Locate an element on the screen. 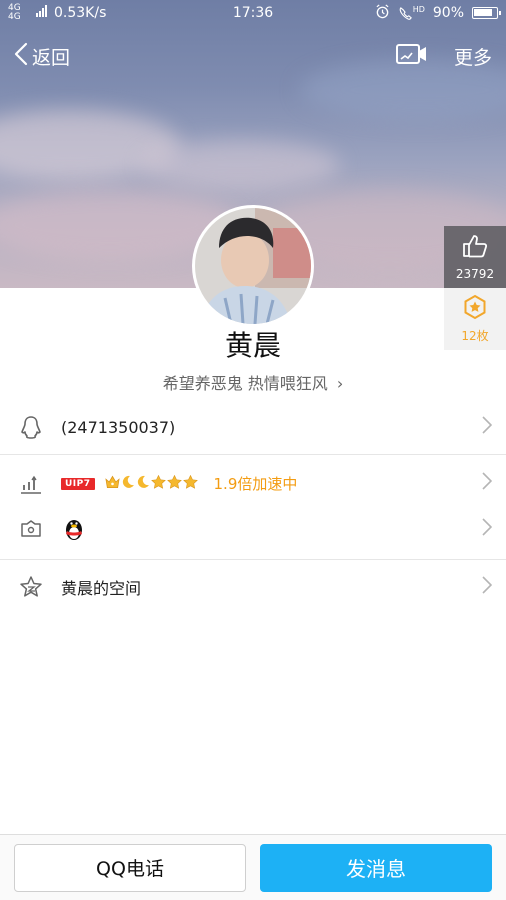 Image resolution: width=506 pixels, height=900 pixels. qq-level-icons is located at coordinates (151, 483).